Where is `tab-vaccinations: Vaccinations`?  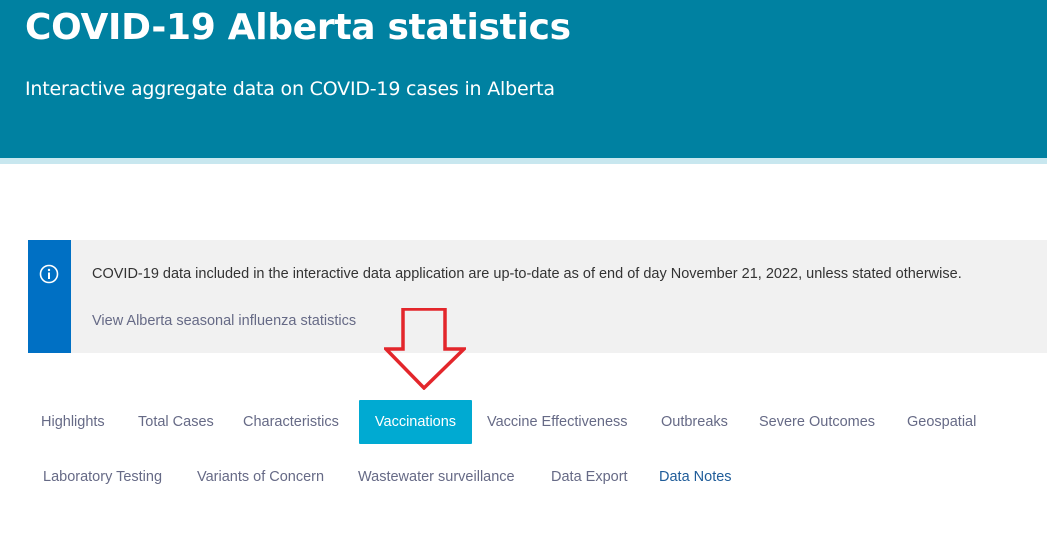
tab-vaccinations: Vaccinations is located at coordinates (415, 422).